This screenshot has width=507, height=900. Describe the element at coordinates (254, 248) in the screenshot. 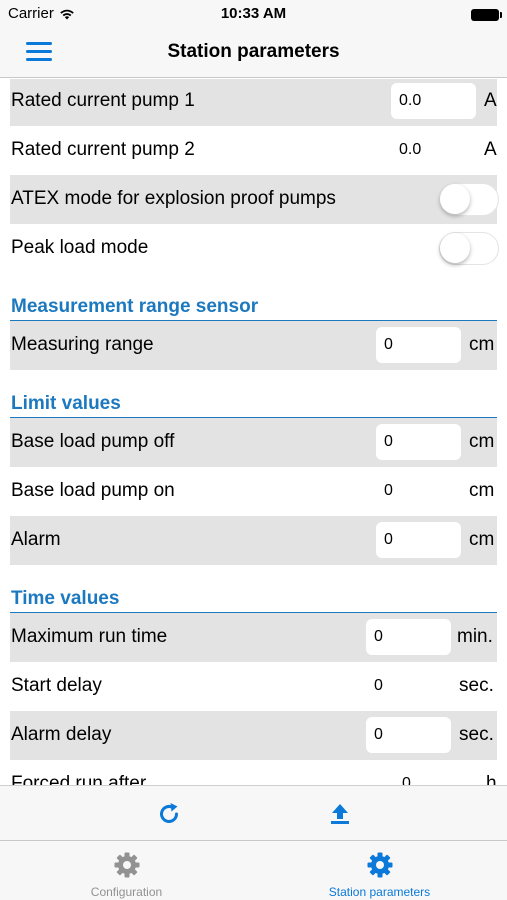

I see `row-peak-load-mode: Peak load mode` at that location.